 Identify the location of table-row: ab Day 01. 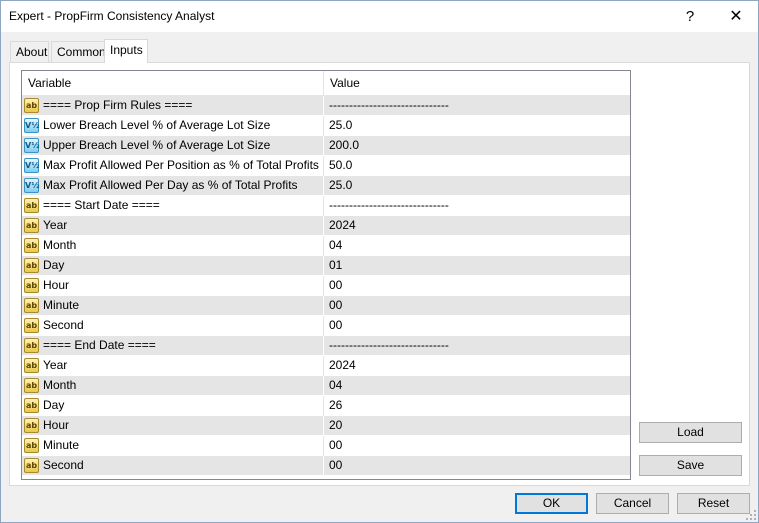
(326, 266).